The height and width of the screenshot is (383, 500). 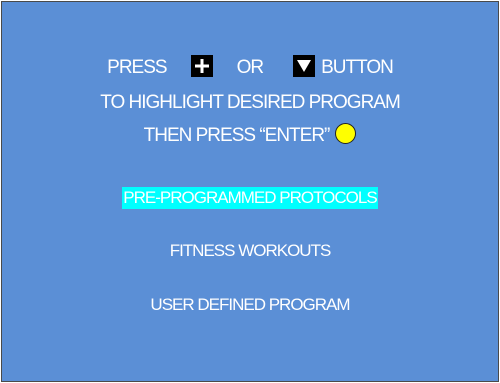 I want to click on menu-item-fitness-workouts: FITNESS WORKOUTS, so click(x=250, y=251).